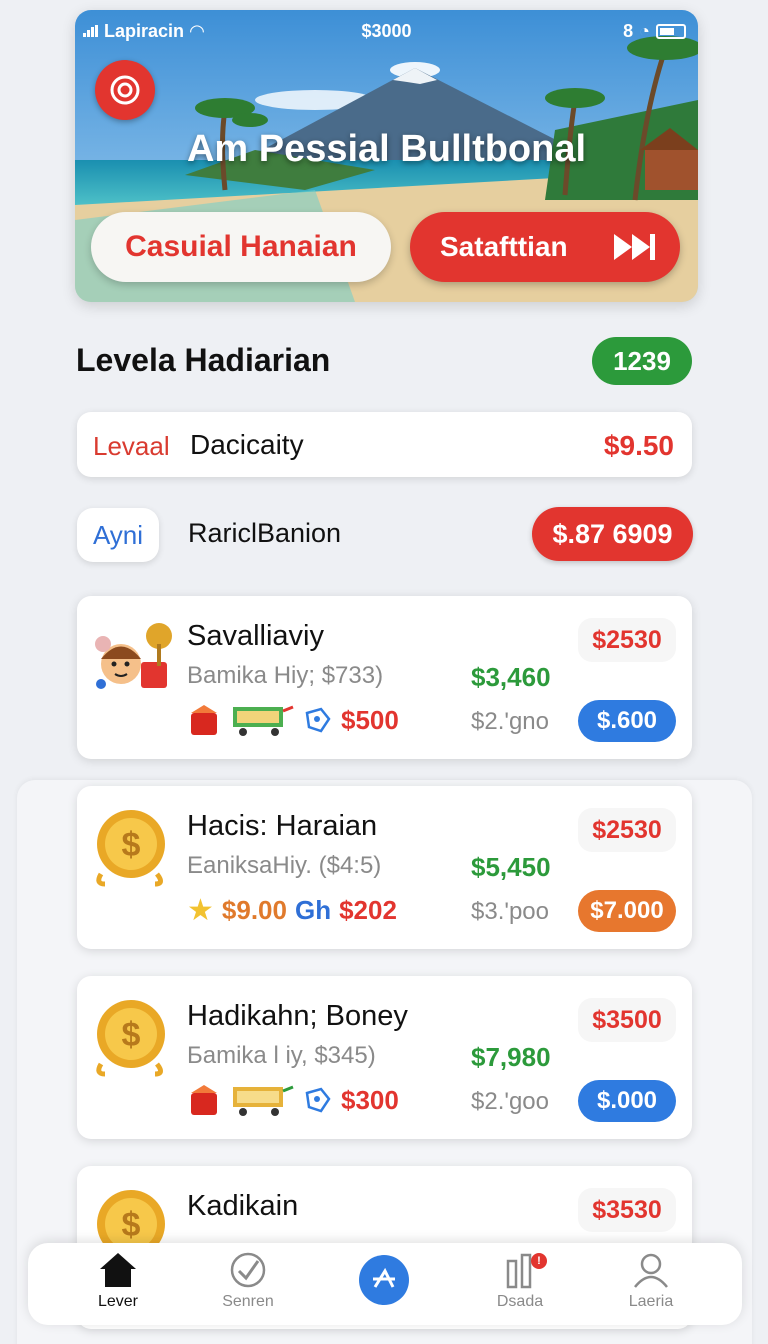 The height and width of the screenshot is (1344, 768). Describe the element at coordinates (612, 534) in the screenshot. I see `row2-price-badge: $.87 6909` at that location.